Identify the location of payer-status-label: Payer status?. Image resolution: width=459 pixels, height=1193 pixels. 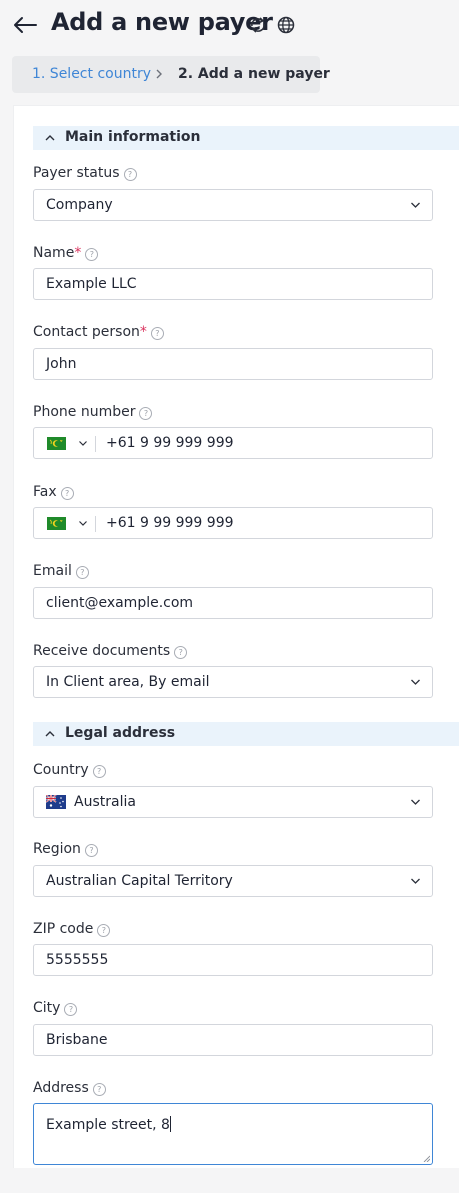
(85, 173).